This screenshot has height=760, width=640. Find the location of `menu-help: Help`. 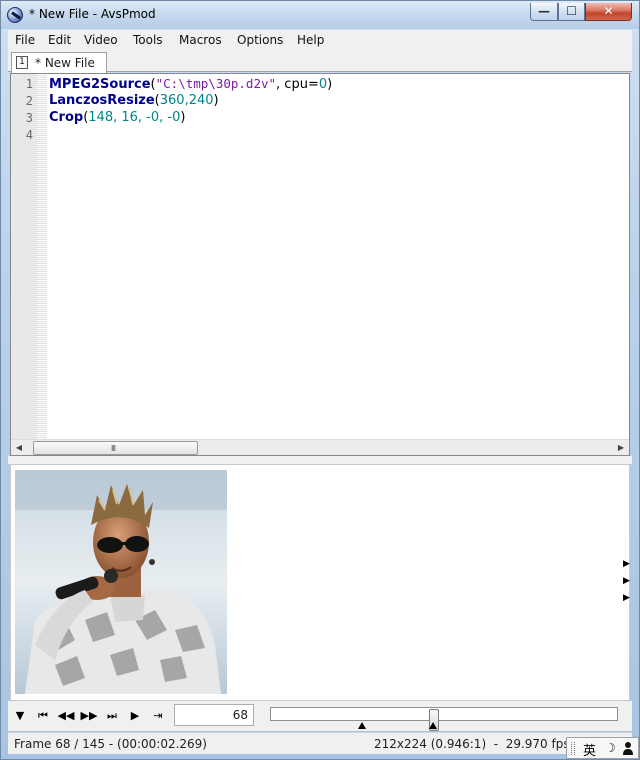

menu-help: Help is located at coordinates (310, 40).